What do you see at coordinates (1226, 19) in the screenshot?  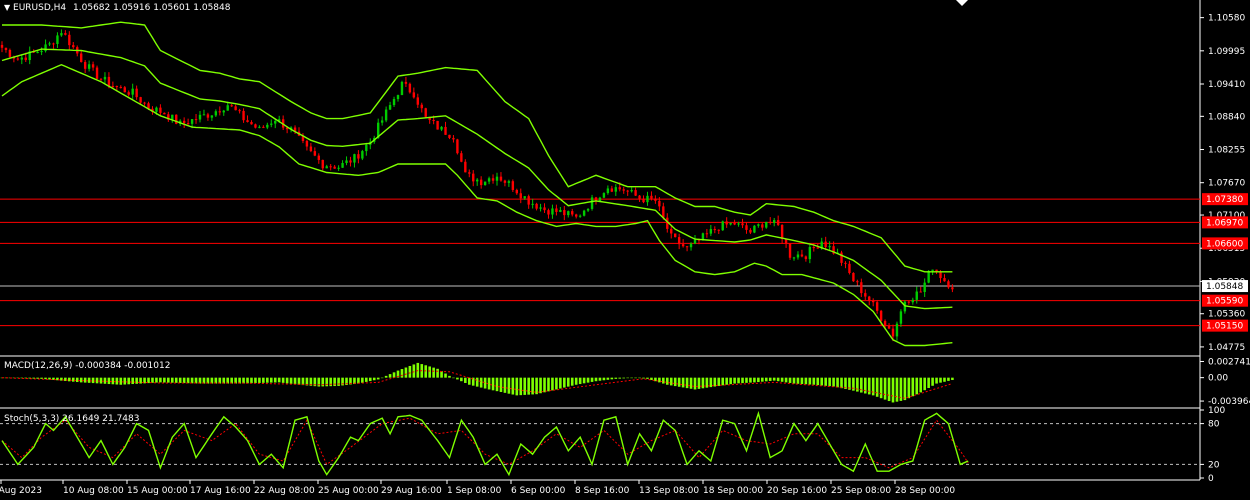 I see `price-tick-label: 1.10580` at bounding box center [1226, 19].